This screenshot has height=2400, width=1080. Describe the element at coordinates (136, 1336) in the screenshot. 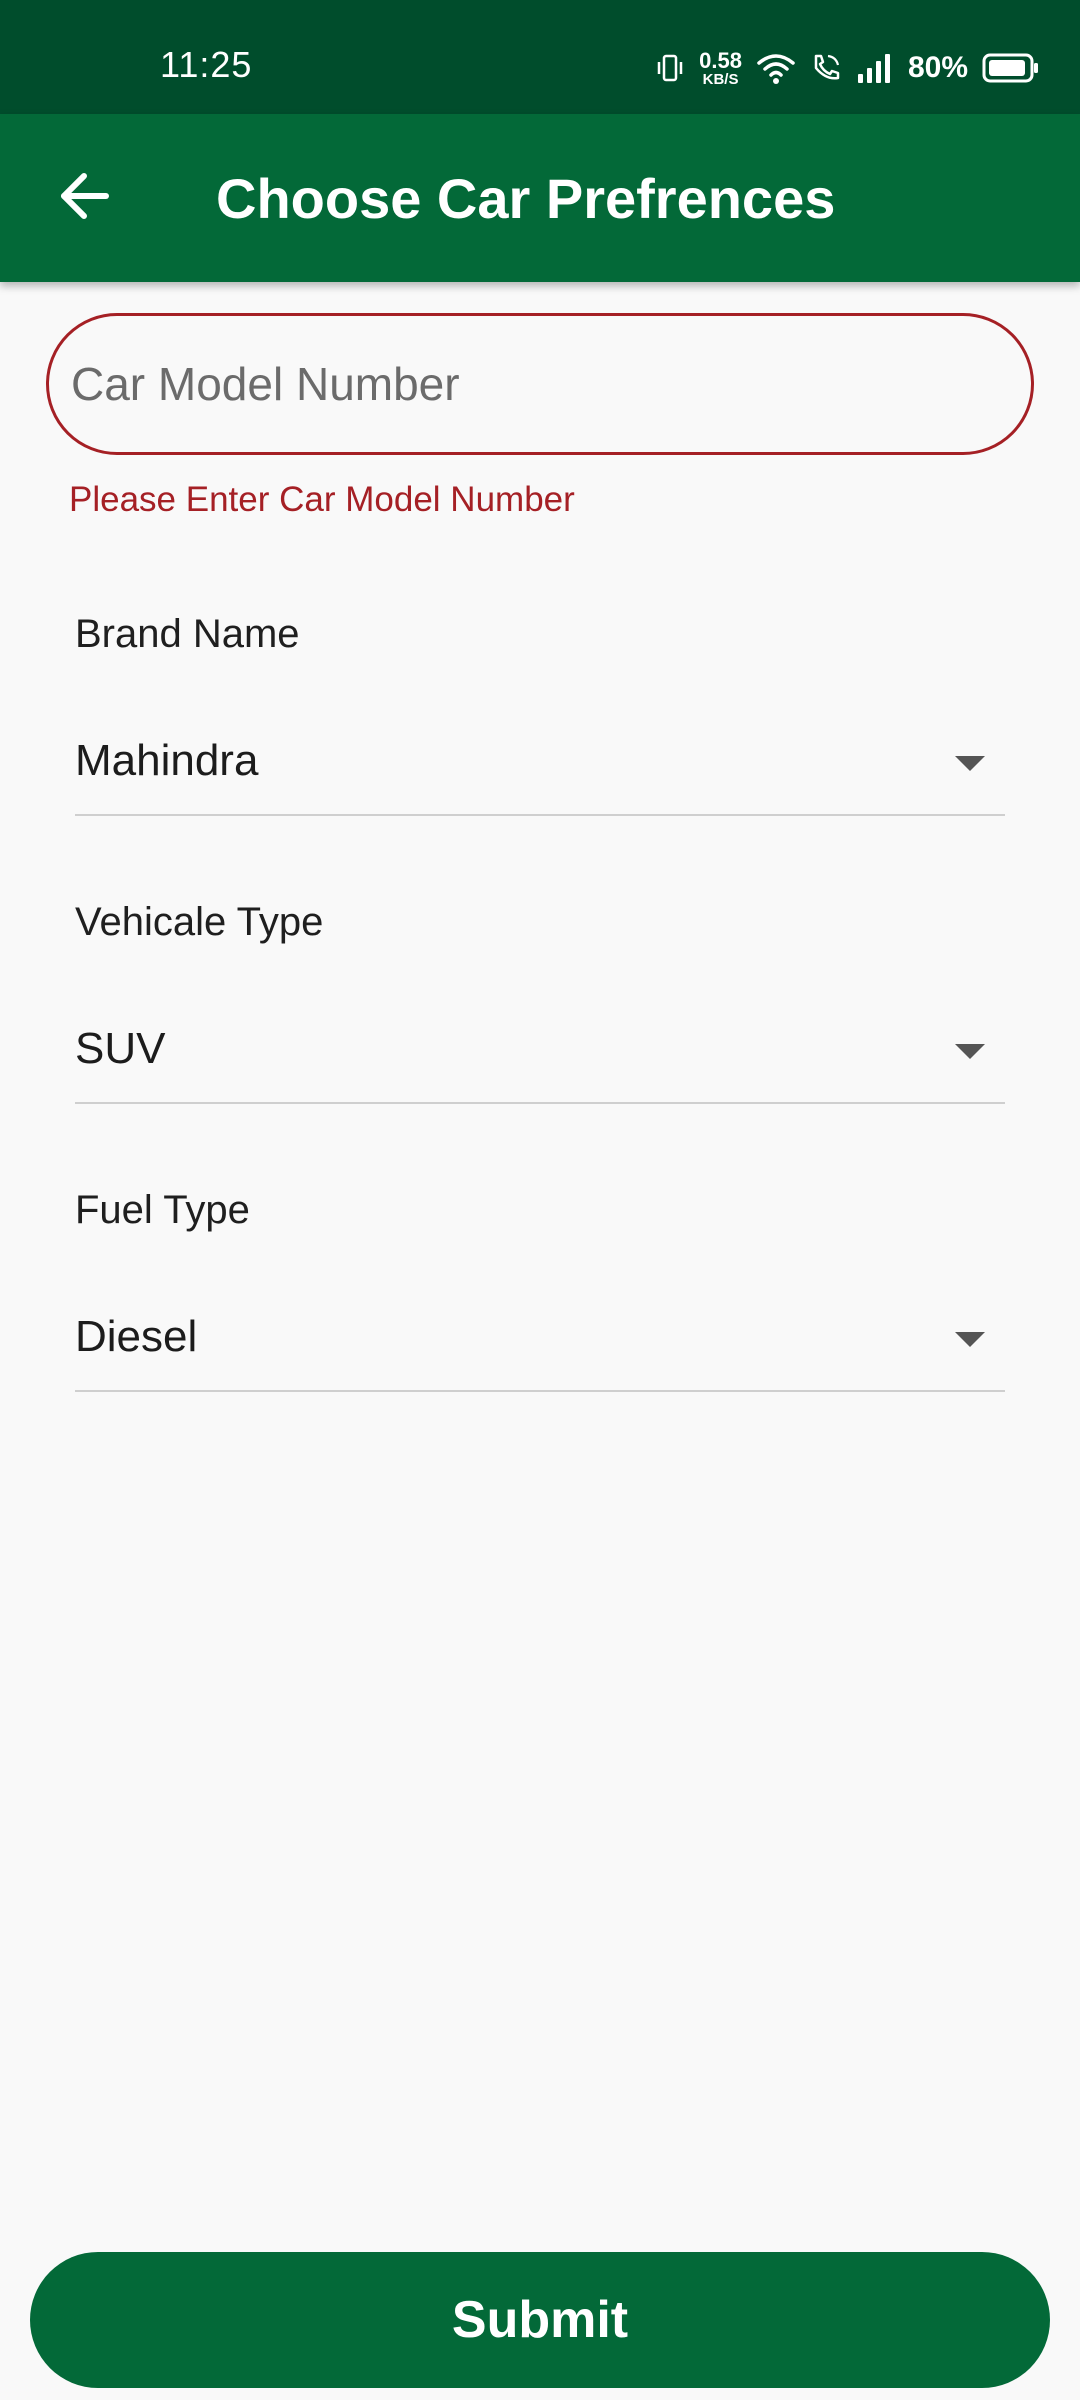

I see `fuel-type-value: Diesel` at that location.